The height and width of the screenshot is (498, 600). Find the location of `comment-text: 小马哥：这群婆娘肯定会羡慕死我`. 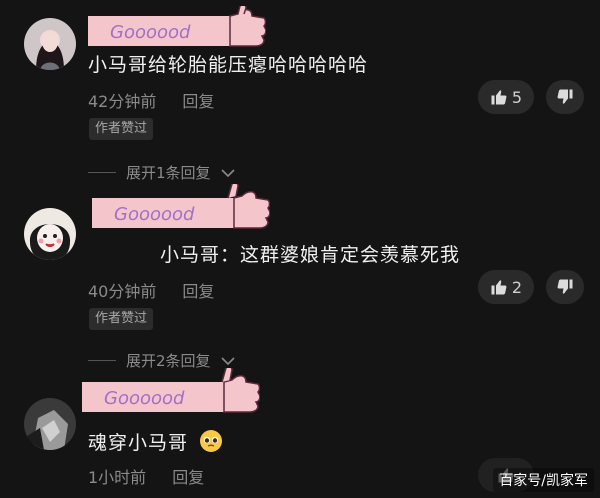

comment-text: 小马哥：这群婆娘肯定会羡慕死我 is located at coordinates (310, 255).